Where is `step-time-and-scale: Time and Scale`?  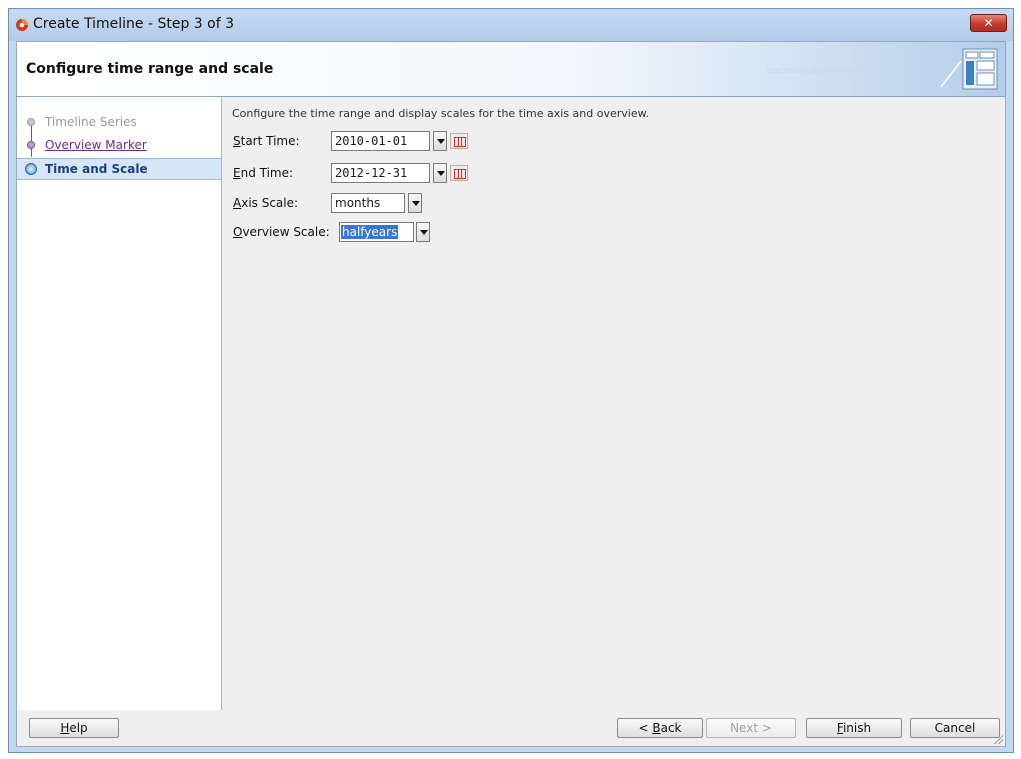 step-time-and-scale: Time and Scale is located at coordinates (119, 169).